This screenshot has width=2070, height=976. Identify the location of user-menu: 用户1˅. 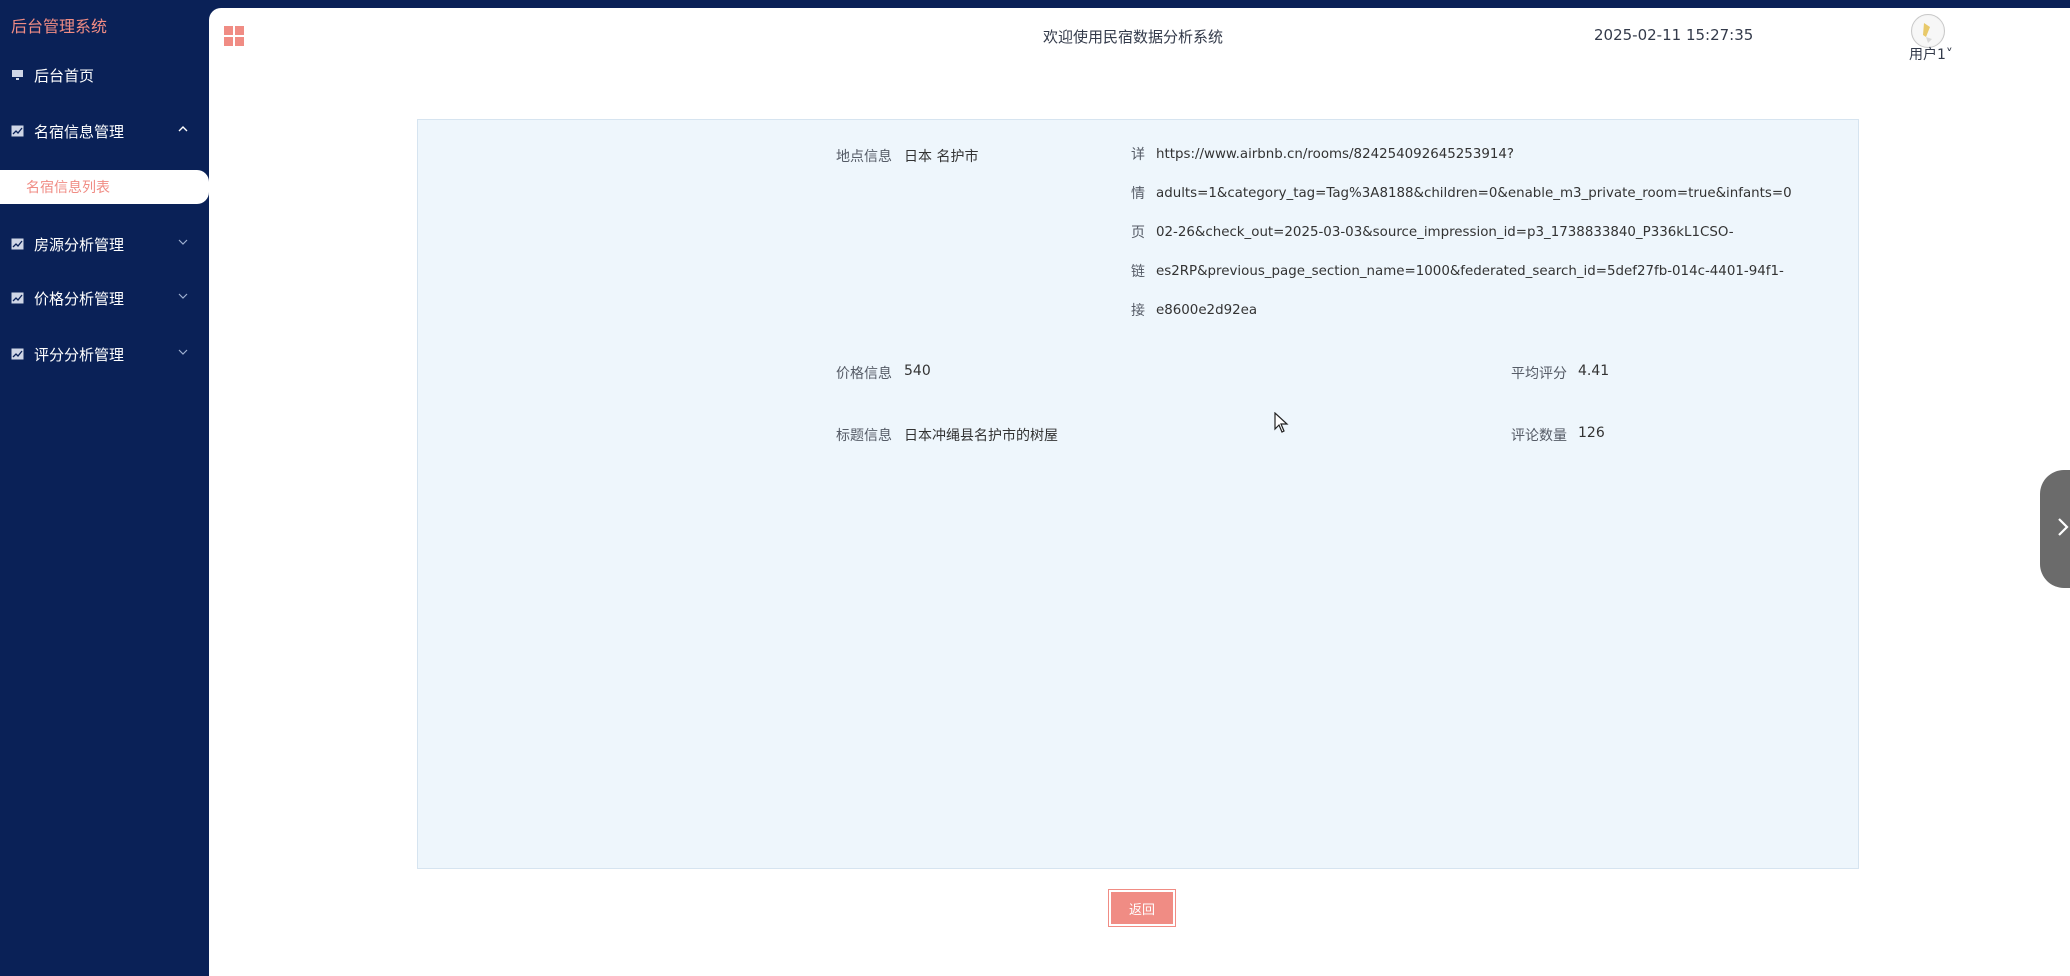
(1931, 54).